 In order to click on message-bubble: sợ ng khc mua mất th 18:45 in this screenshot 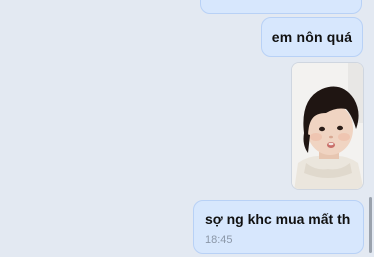, I will do `click(278, 227)`.